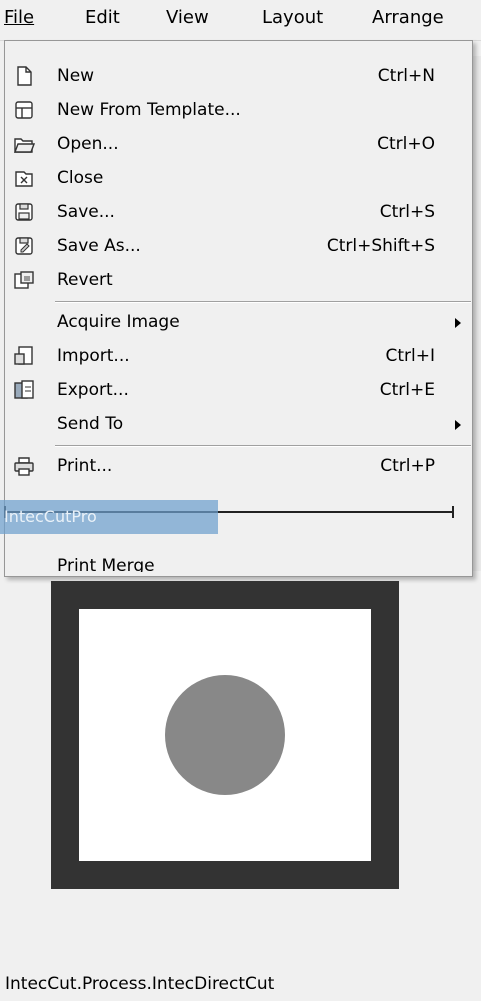 This screenshot has width=481, height=1001. Describe the element at coordinates (24, 145) in the screenshot. I see `open-folder-icon` at that location.